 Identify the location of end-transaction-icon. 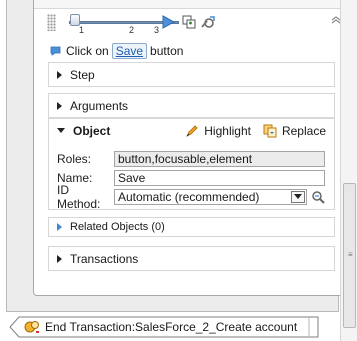
(31, 327).